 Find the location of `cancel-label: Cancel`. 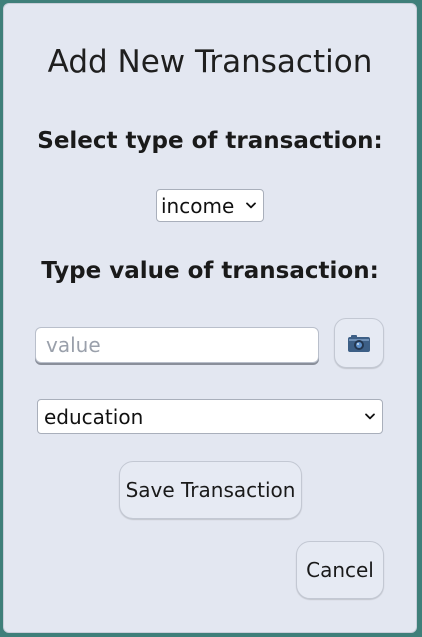

cancel-label: Cancel is located at coordinates (340, 570).